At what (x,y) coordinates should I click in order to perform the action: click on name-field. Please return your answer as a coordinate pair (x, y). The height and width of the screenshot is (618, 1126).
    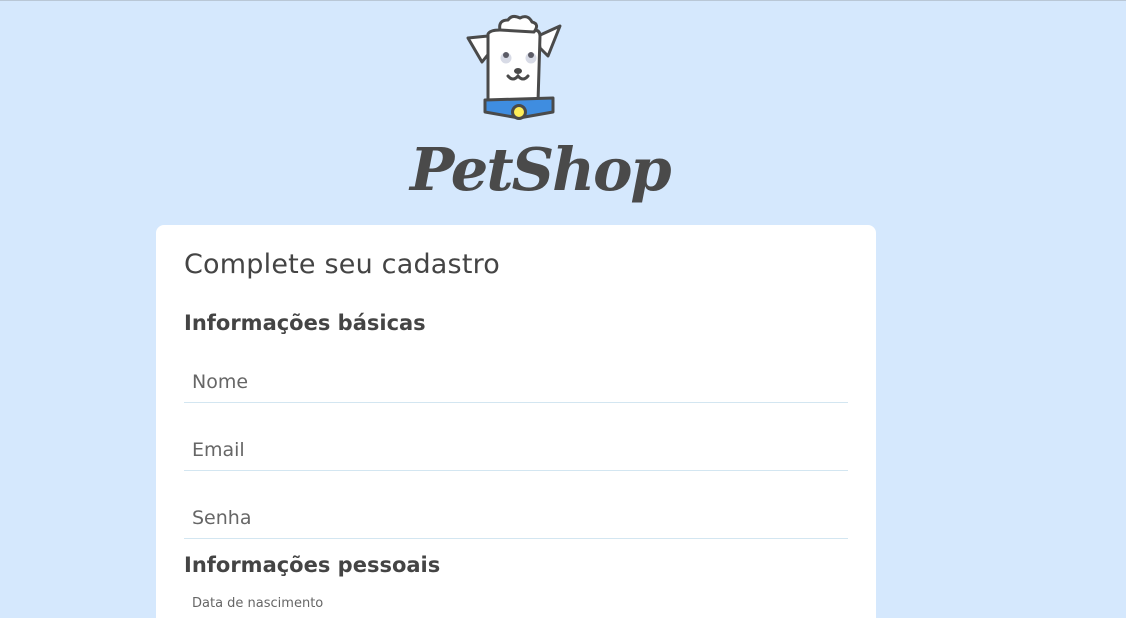
    Looking at the image, I should click on (516, 380).